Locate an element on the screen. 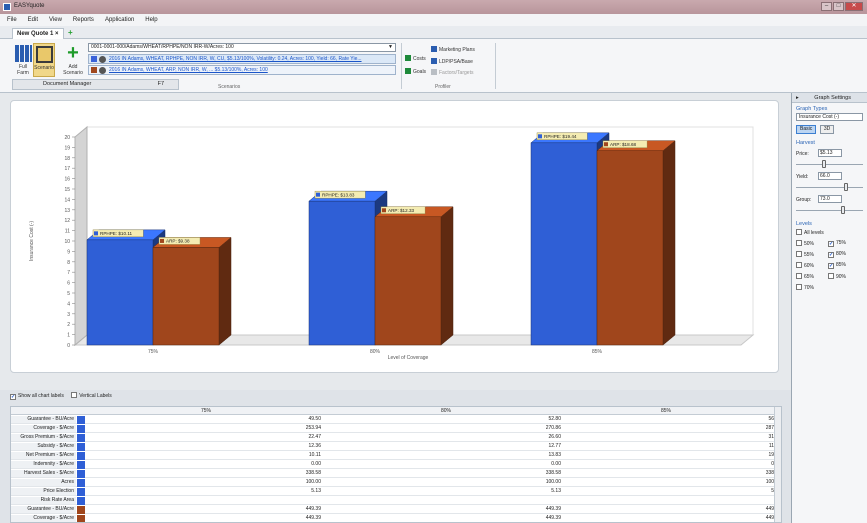  ldp-button: LDP/PSA/Base is located at coordinates (452, 61).